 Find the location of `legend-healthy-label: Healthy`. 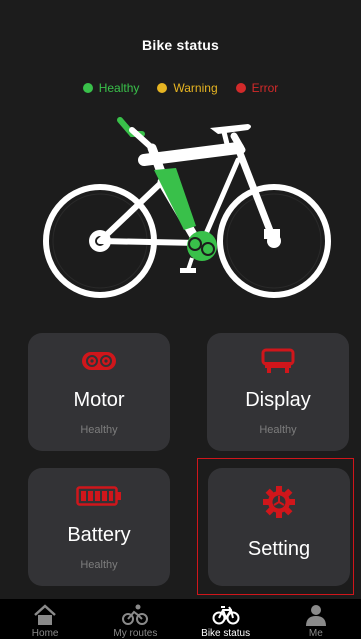

legend-healthy-label: Healthy is located at coordinates (119, 88).